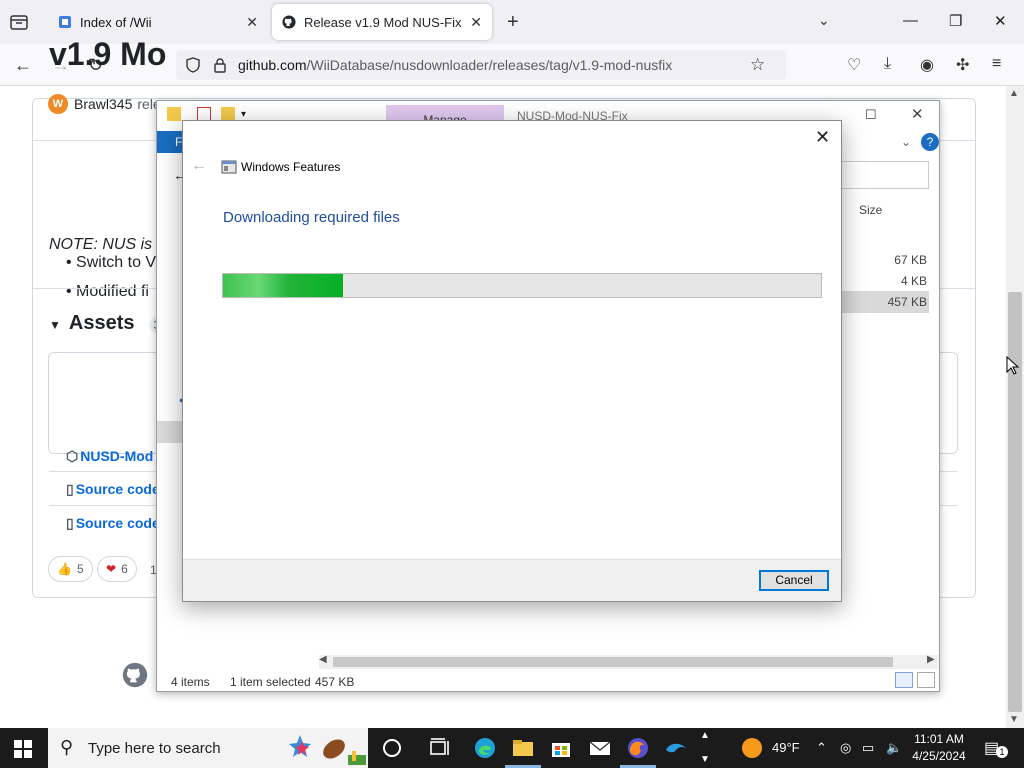  What do you see at coordinates (613, 662) in the screenshot?
I see `horizontal-scrollbar-thumb` at bounding box center [613, 662].